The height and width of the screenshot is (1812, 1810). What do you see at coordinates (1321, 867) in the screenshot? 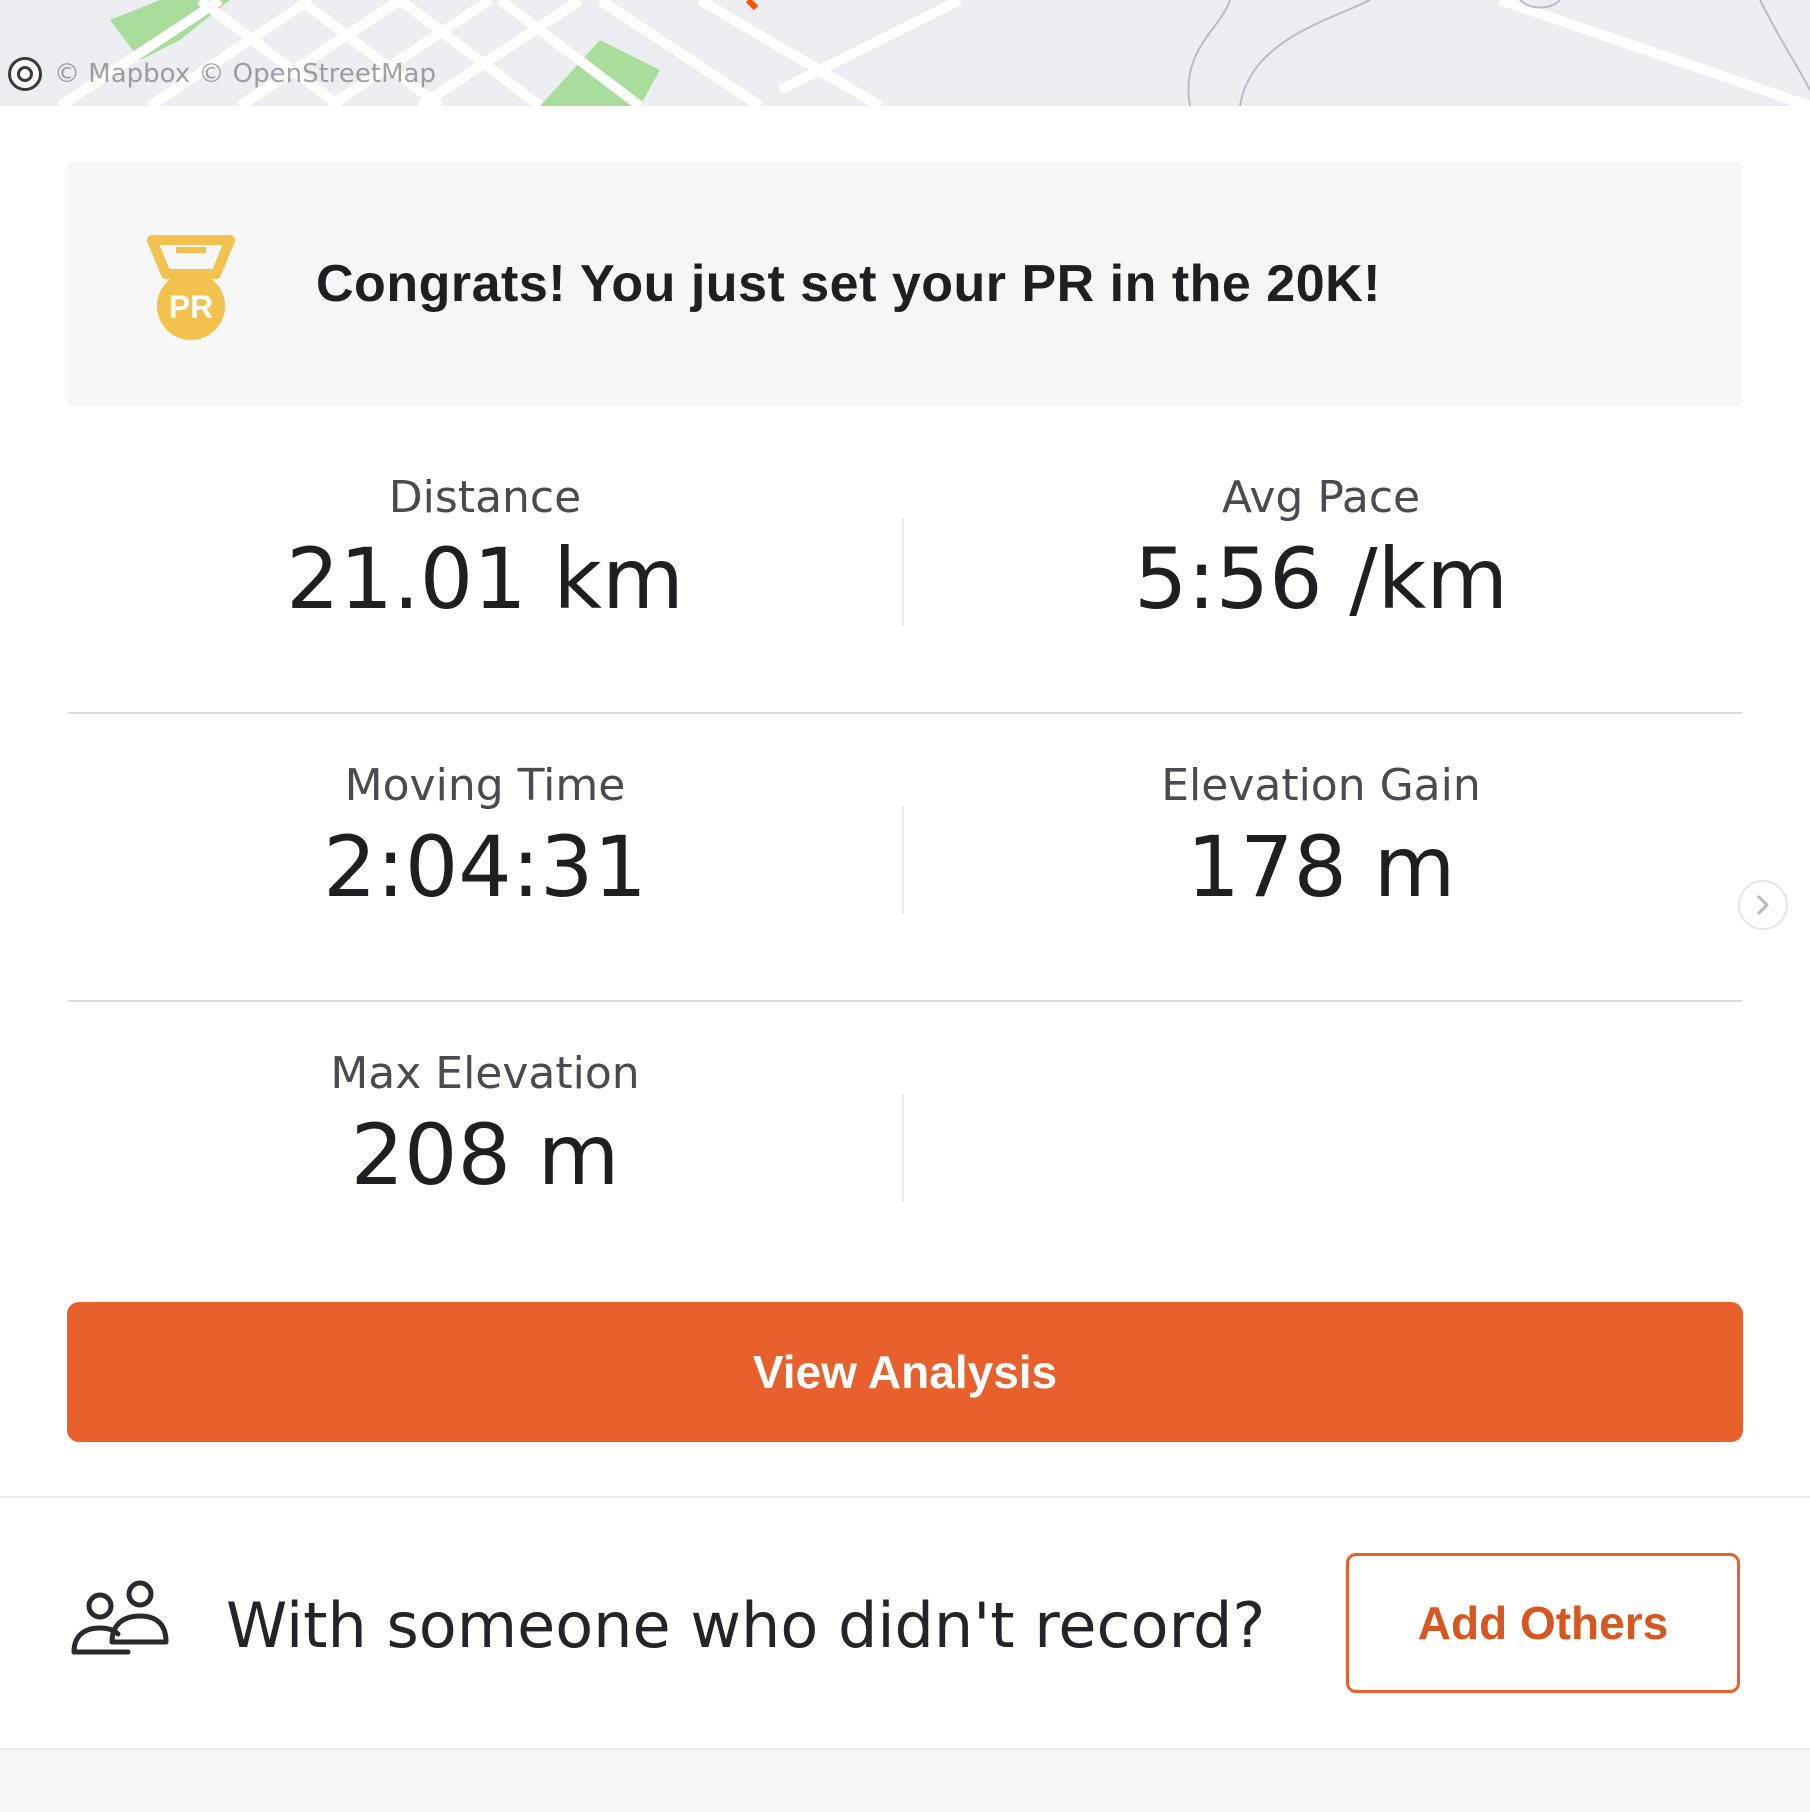
I see `stat-value: 178 m` at bounding box center [1321, 867].